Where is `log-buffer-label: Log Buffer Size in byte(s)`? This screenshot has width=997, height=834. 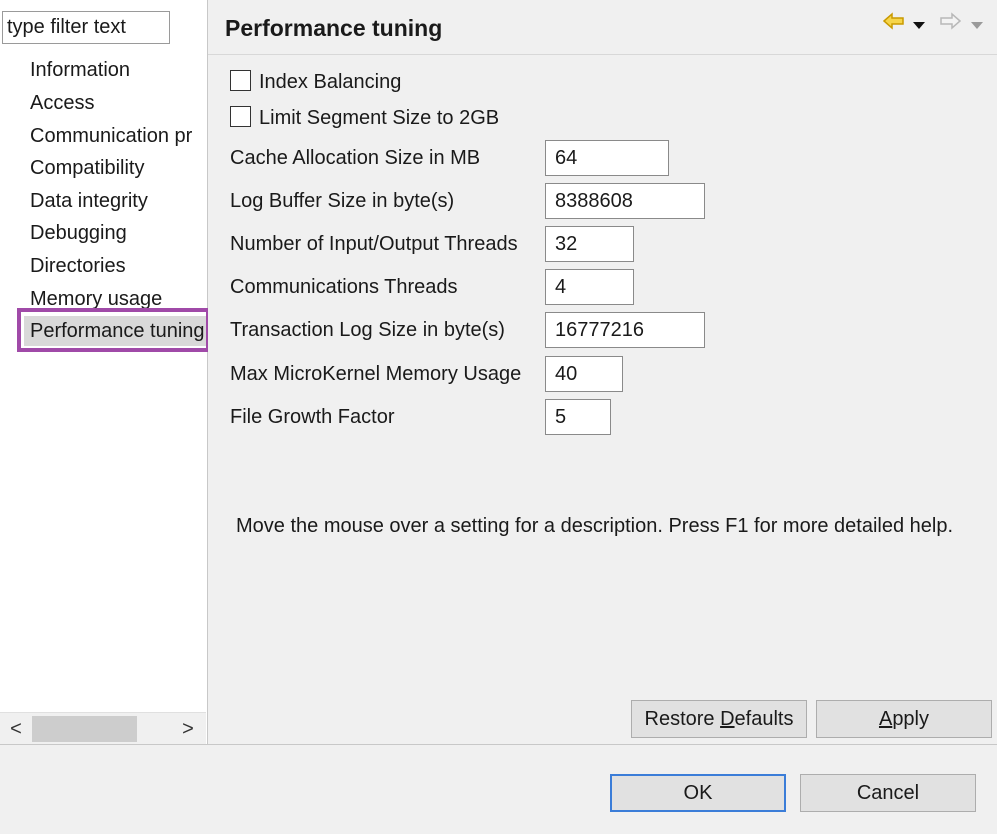
log-buffer-label: Log Buffer Size in byte(s) is located at coordinates (342, 201).